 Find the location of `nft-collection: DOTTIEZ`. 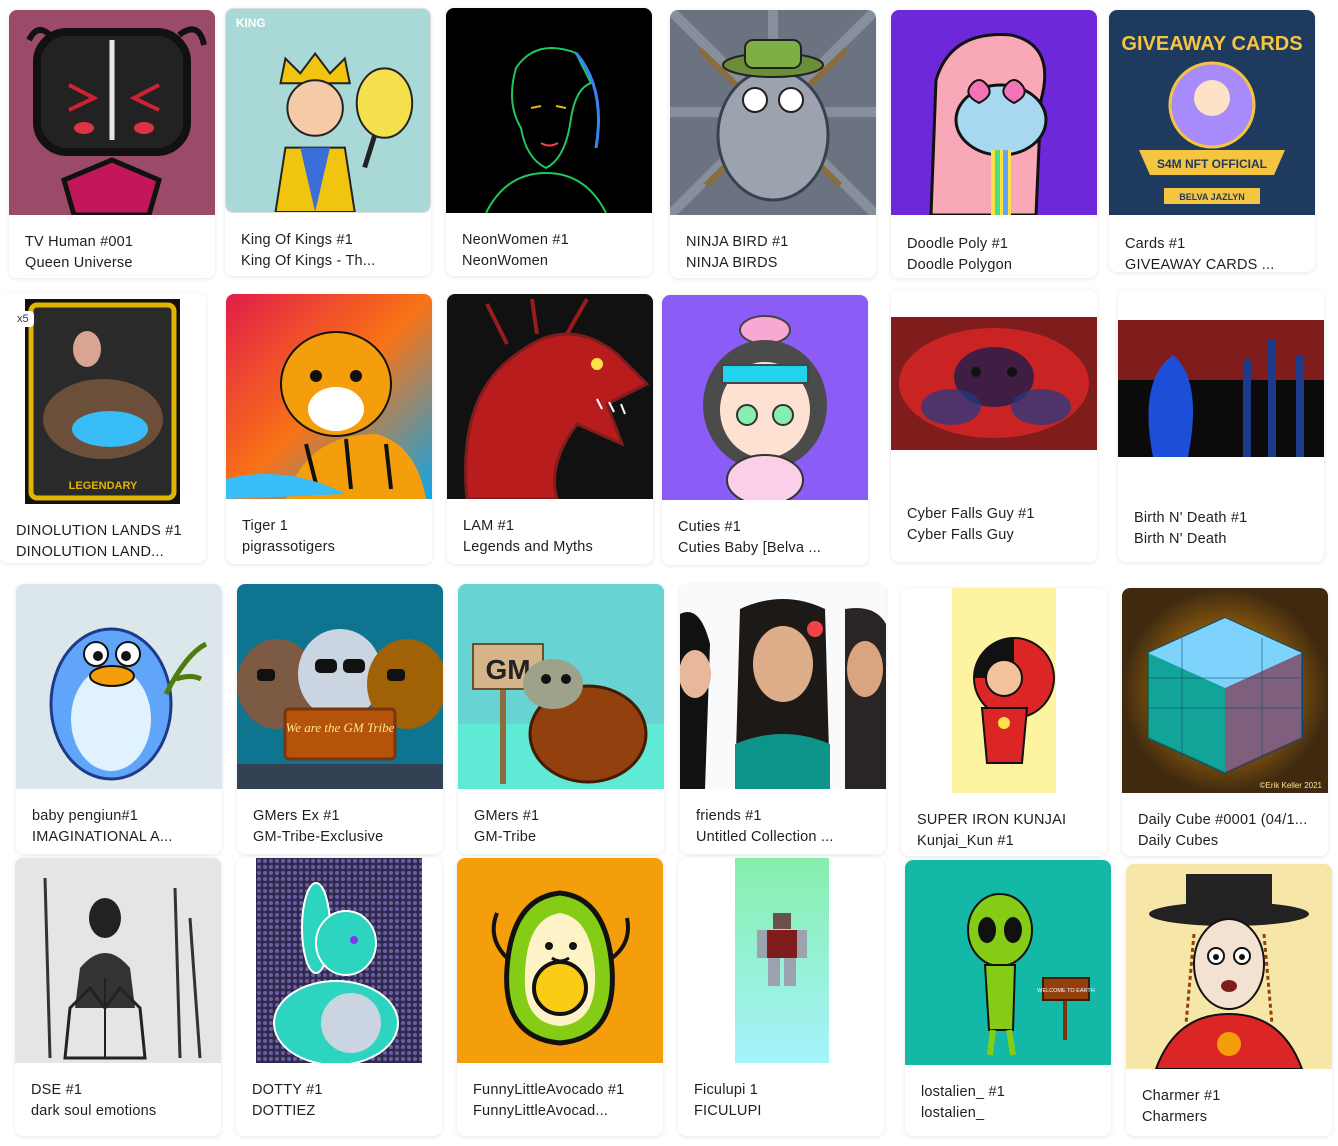

nft-collection: DOTTIEZ is located at coordinates (284, 1111).